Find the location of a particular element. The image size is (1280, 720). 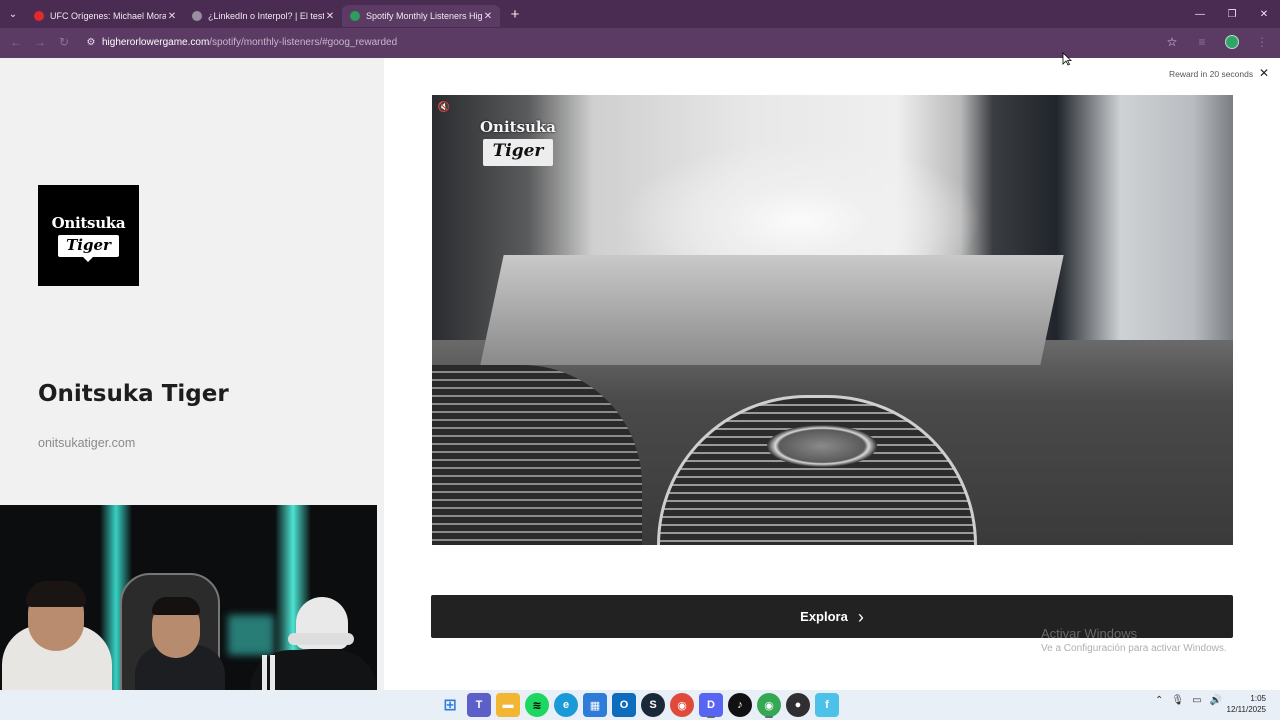

discord-icon: D is located at coordinates (711, 705).